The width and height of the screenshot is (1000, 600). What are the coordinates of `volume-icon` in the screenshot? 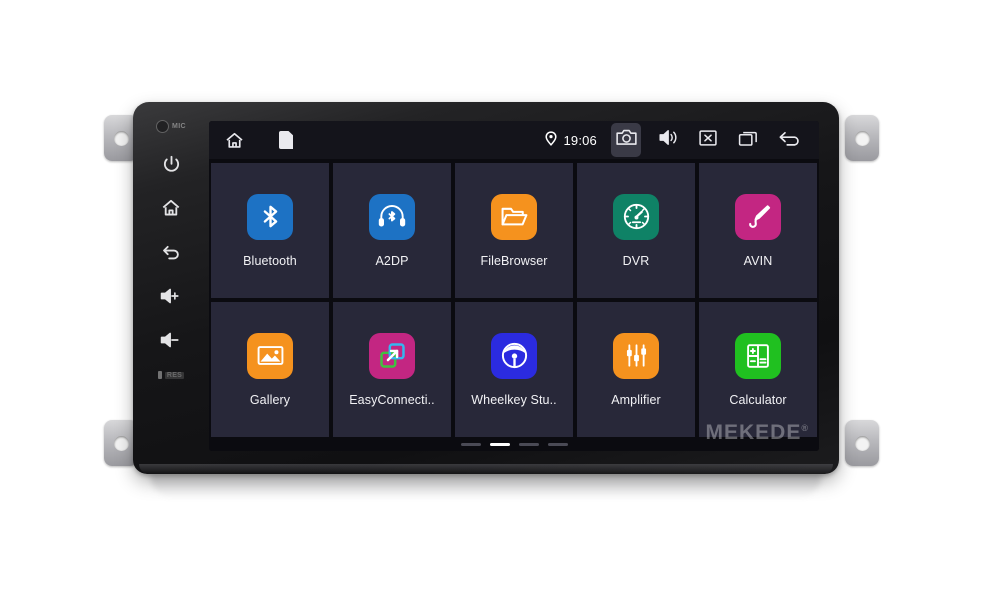 It's located at (668, 140).